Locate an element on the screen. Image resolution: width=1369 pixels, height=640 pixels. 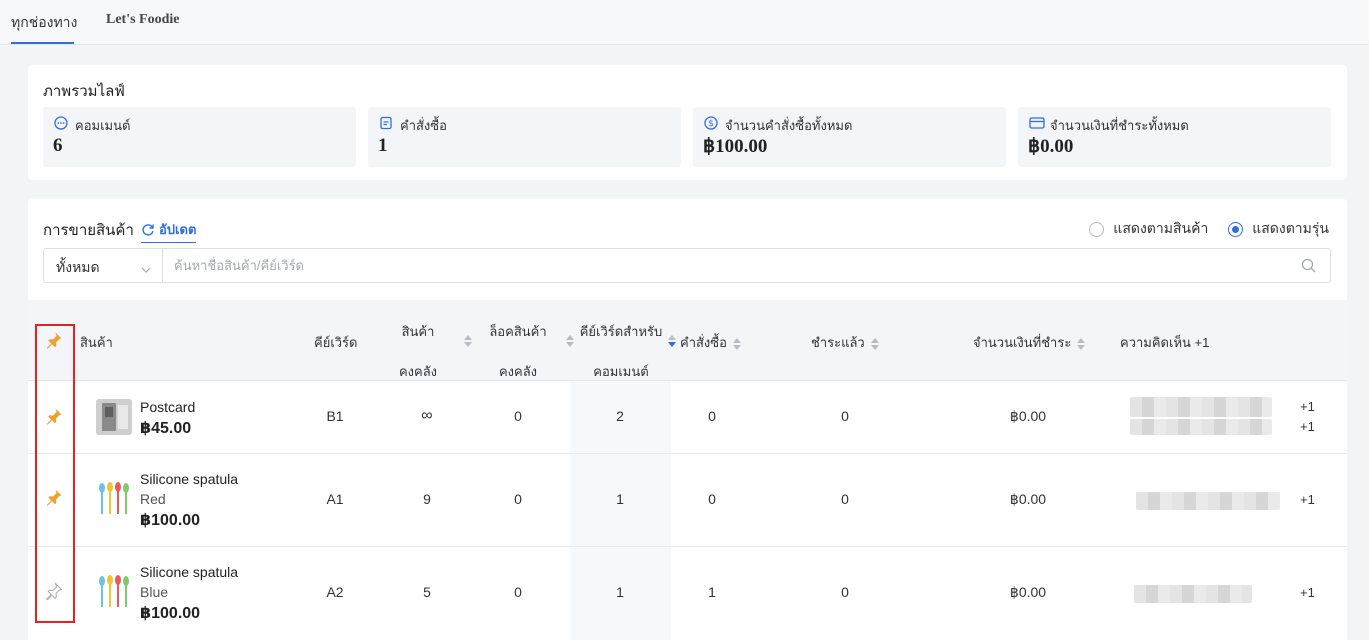
col-product: สินค้า is located at coordinates (96, 342).